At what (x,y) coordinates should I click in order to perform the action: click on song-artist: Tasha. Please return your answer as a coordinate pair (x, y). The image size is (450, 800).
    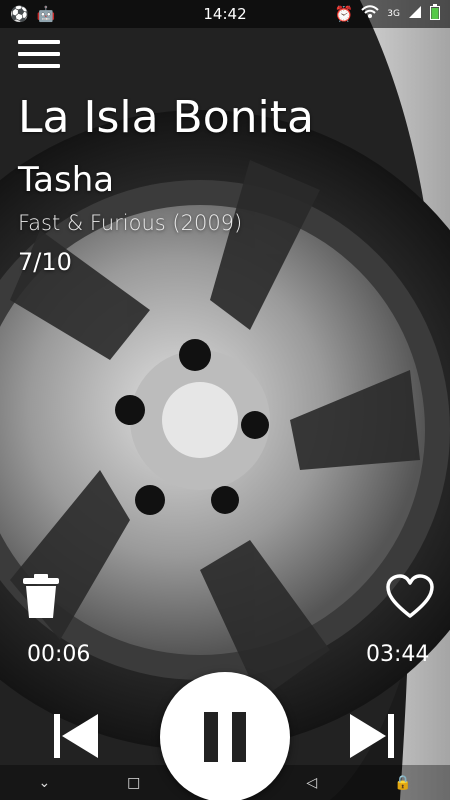
    Looking at the image, I should click on (66, 180).